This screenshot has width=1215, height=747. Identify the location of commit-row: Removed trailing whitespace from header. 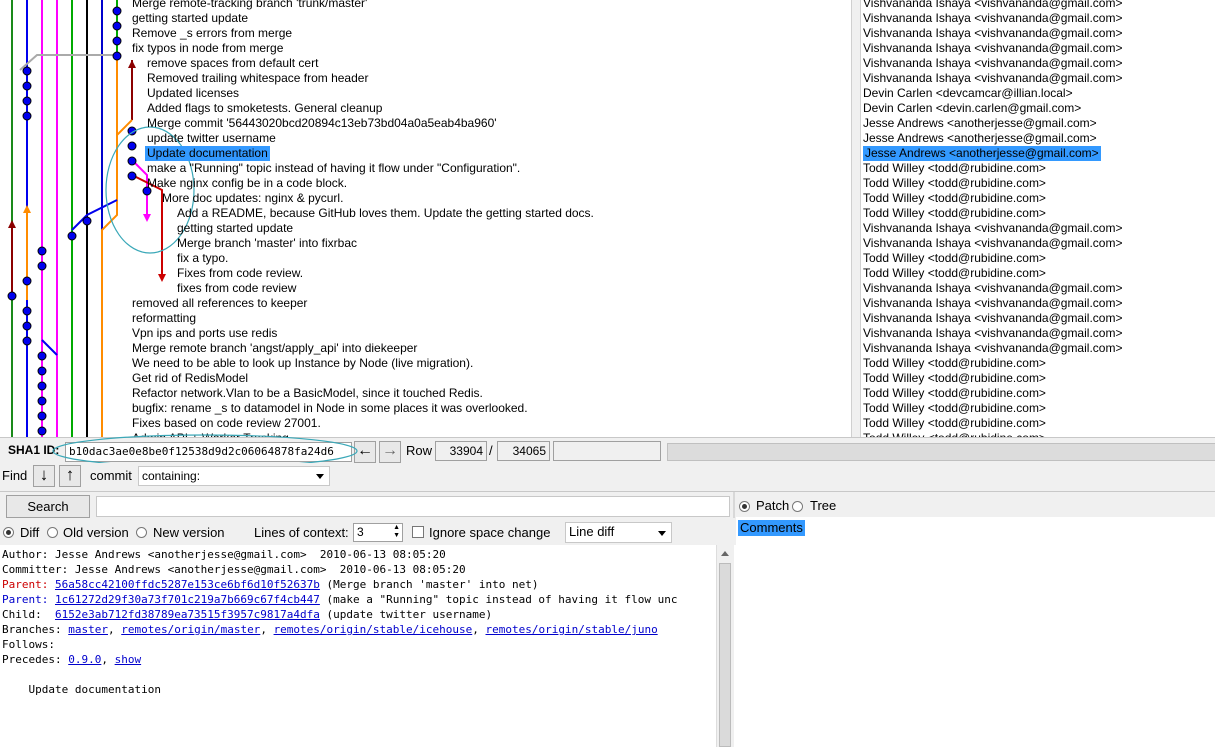
(257, 78).